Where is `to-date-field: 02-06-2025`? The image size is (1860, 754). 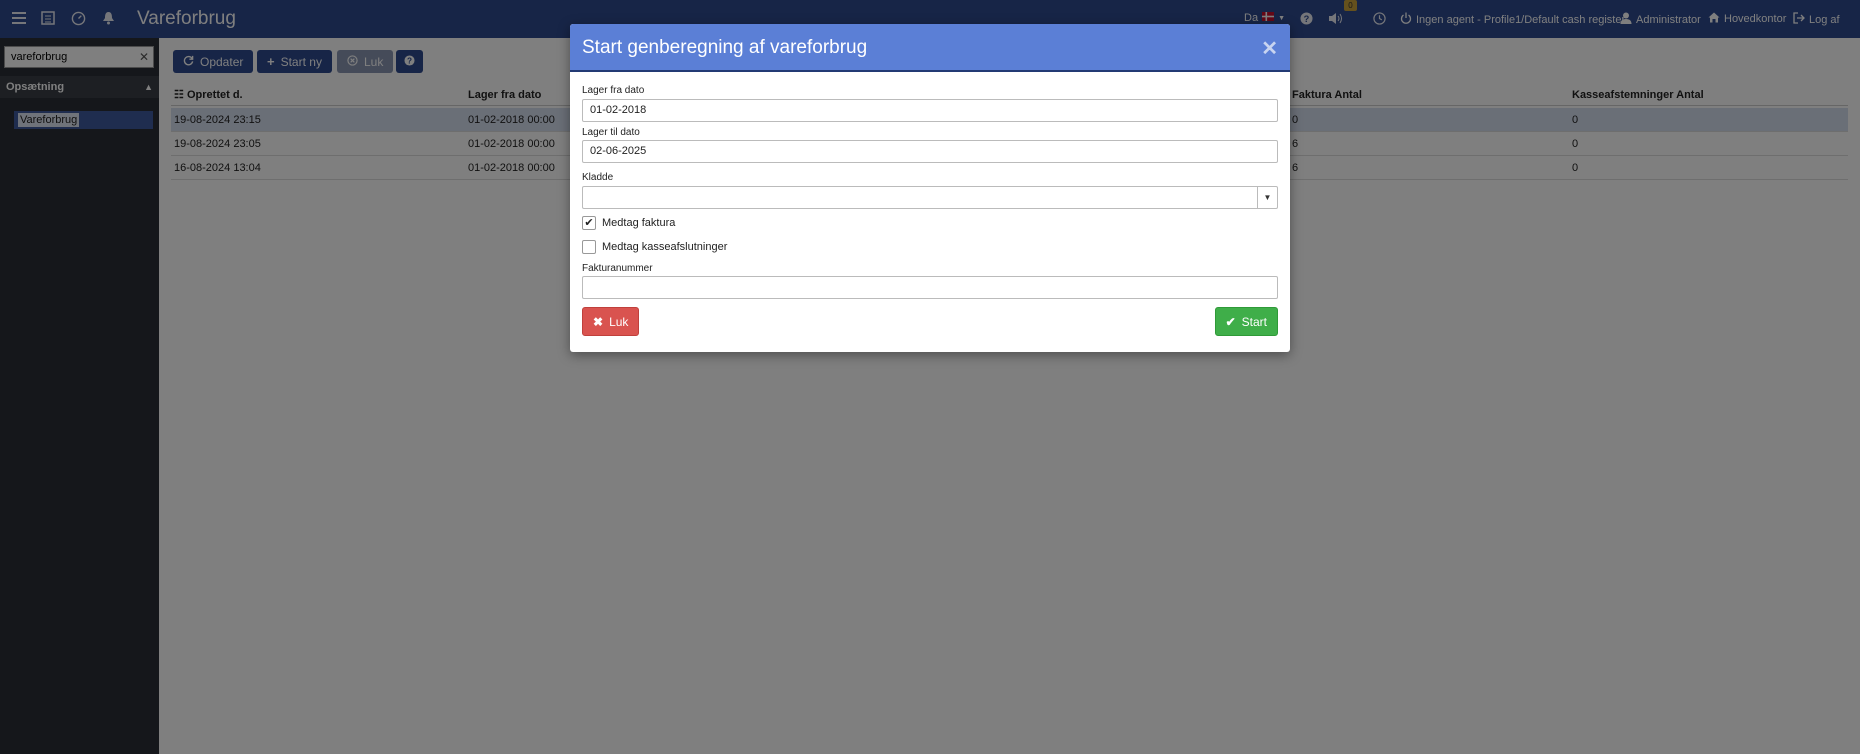 to-date-field: 02-06-2025 is located at coordinates (930, 151).